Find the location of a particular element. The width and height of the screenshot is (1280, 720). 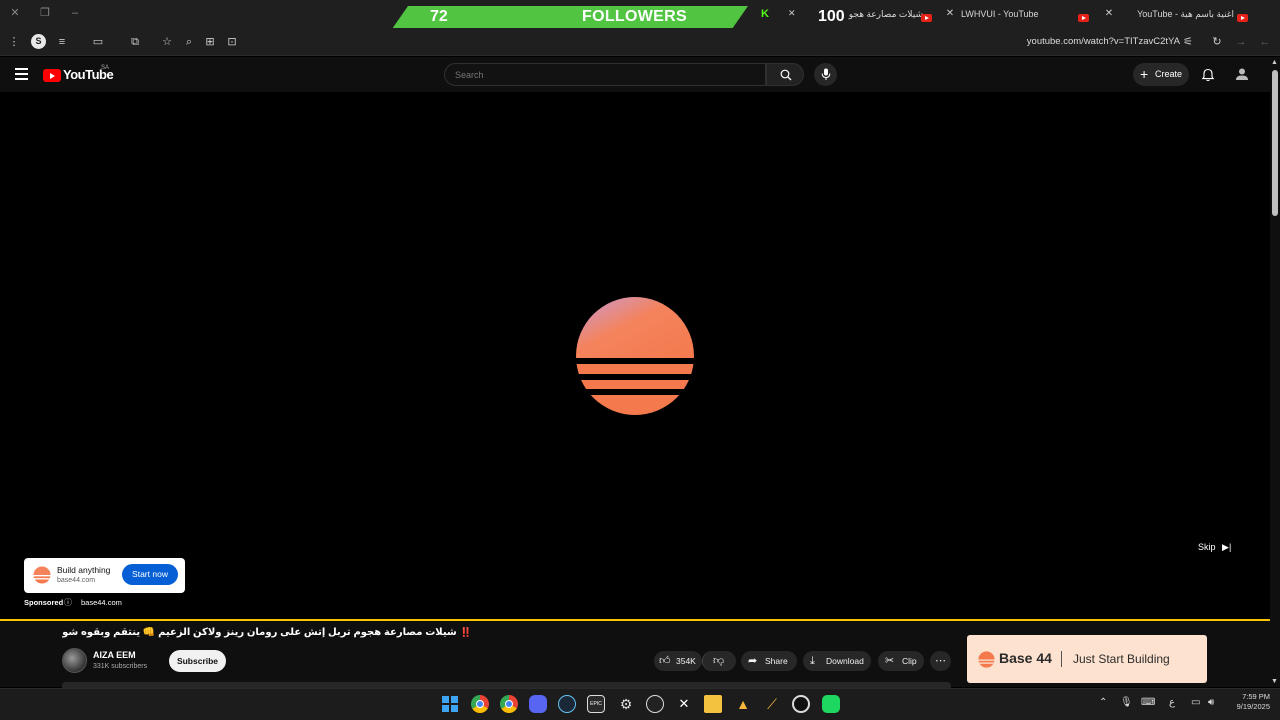

create-button: + Create is located at coordinates (1161, 74).